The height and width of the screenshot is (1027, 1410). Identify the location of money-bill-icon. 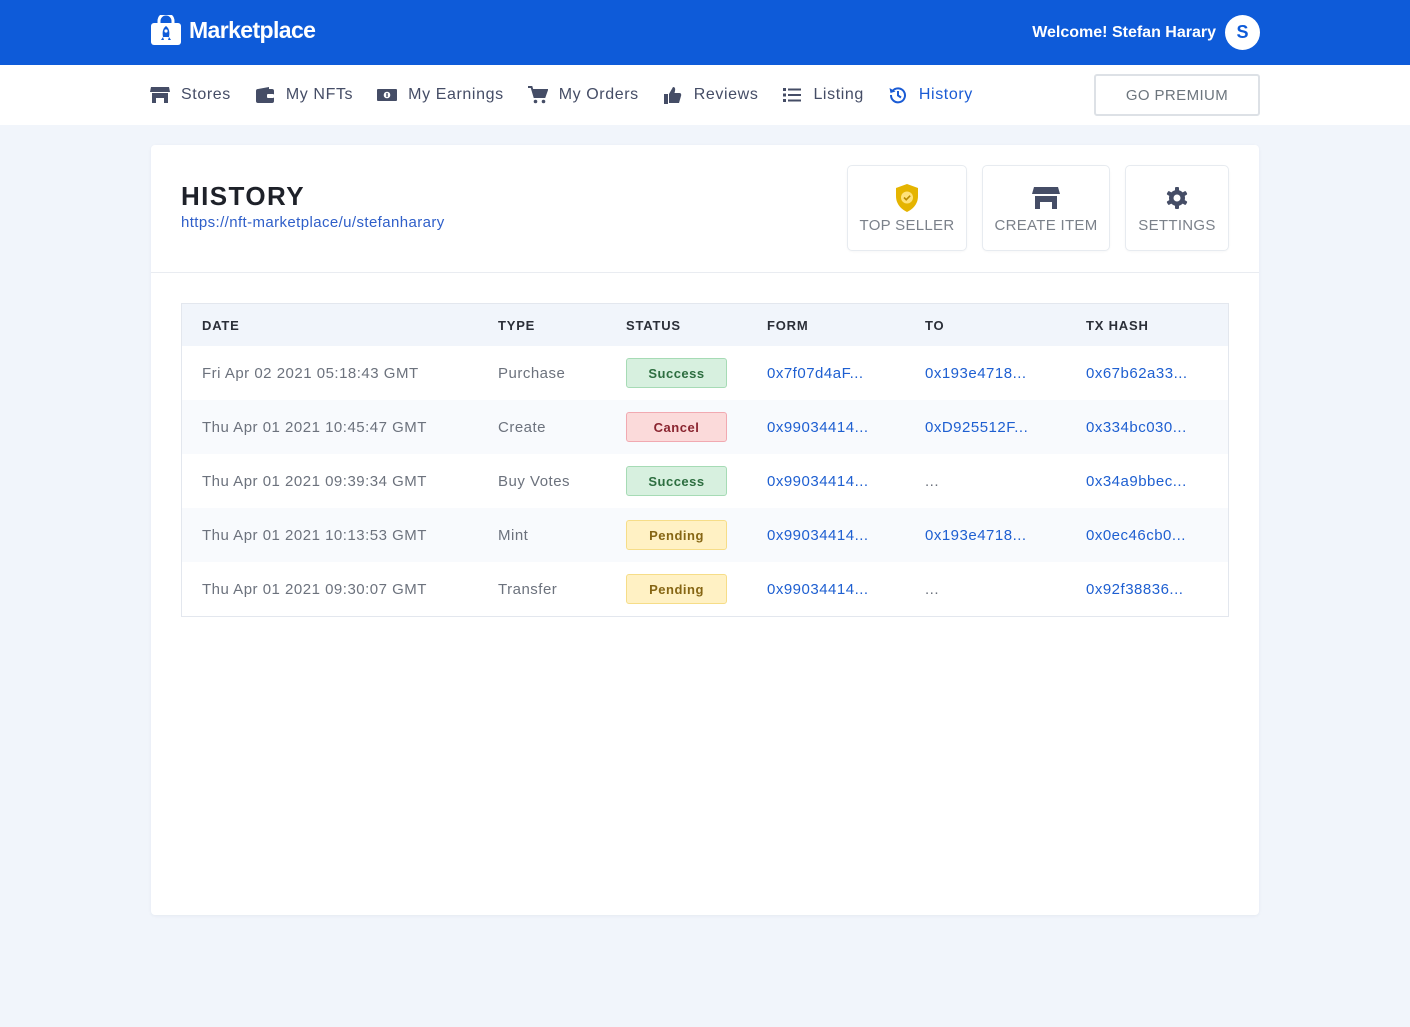
(387, 95).